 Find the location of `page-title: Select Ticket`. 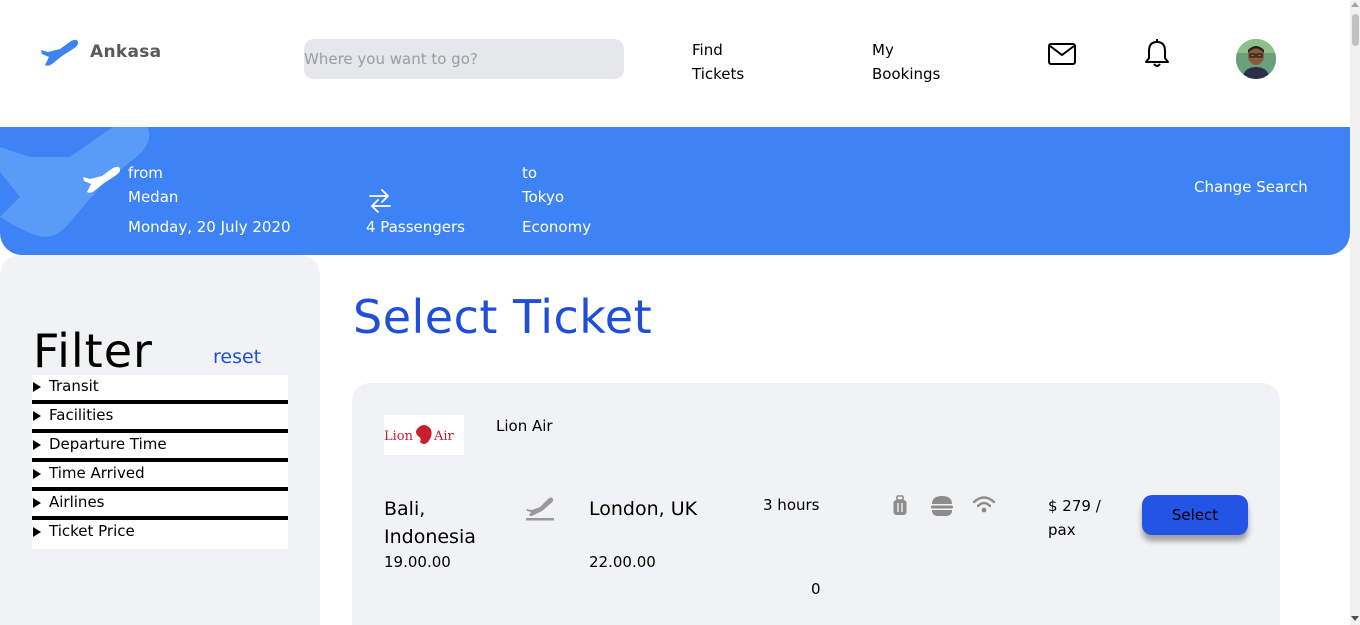

page-title: Select Ticket is located at coordinates (503, 317).